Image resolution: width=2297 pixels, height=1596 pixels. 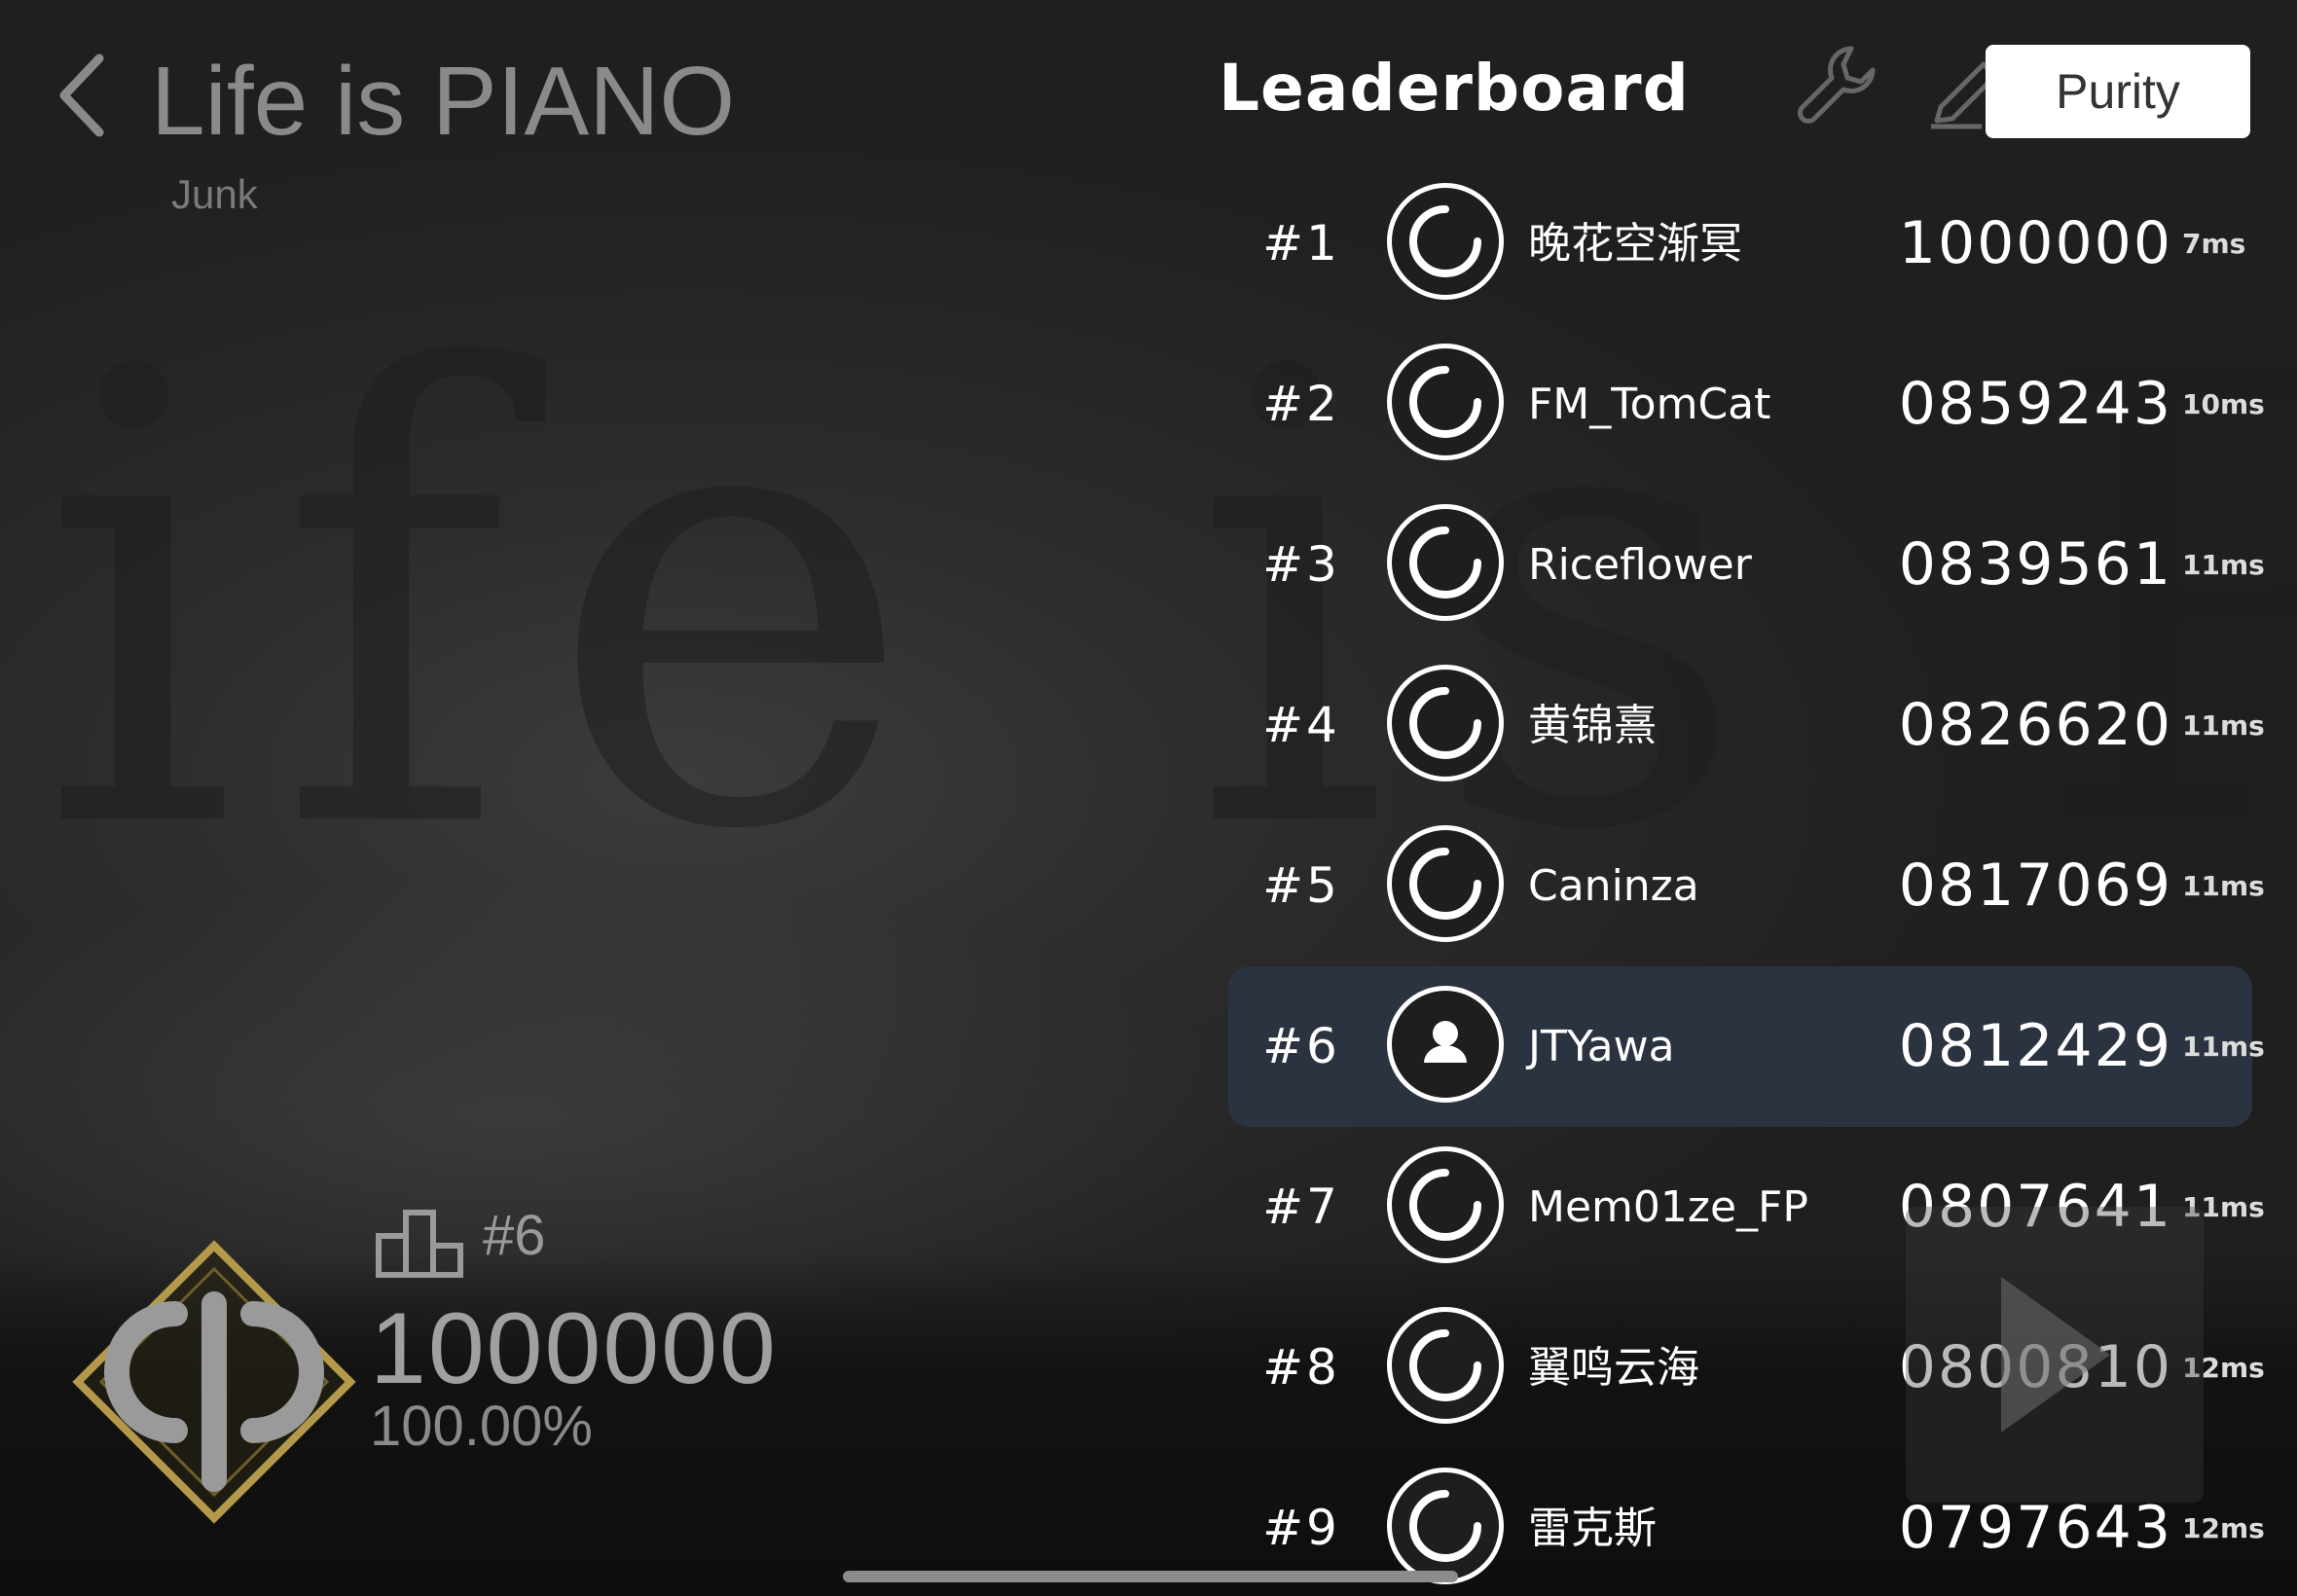 What do you see at coordinates (1301, 564) in the screenshot?
I see `row-rank: #3` at bounding box center [1301, 564].